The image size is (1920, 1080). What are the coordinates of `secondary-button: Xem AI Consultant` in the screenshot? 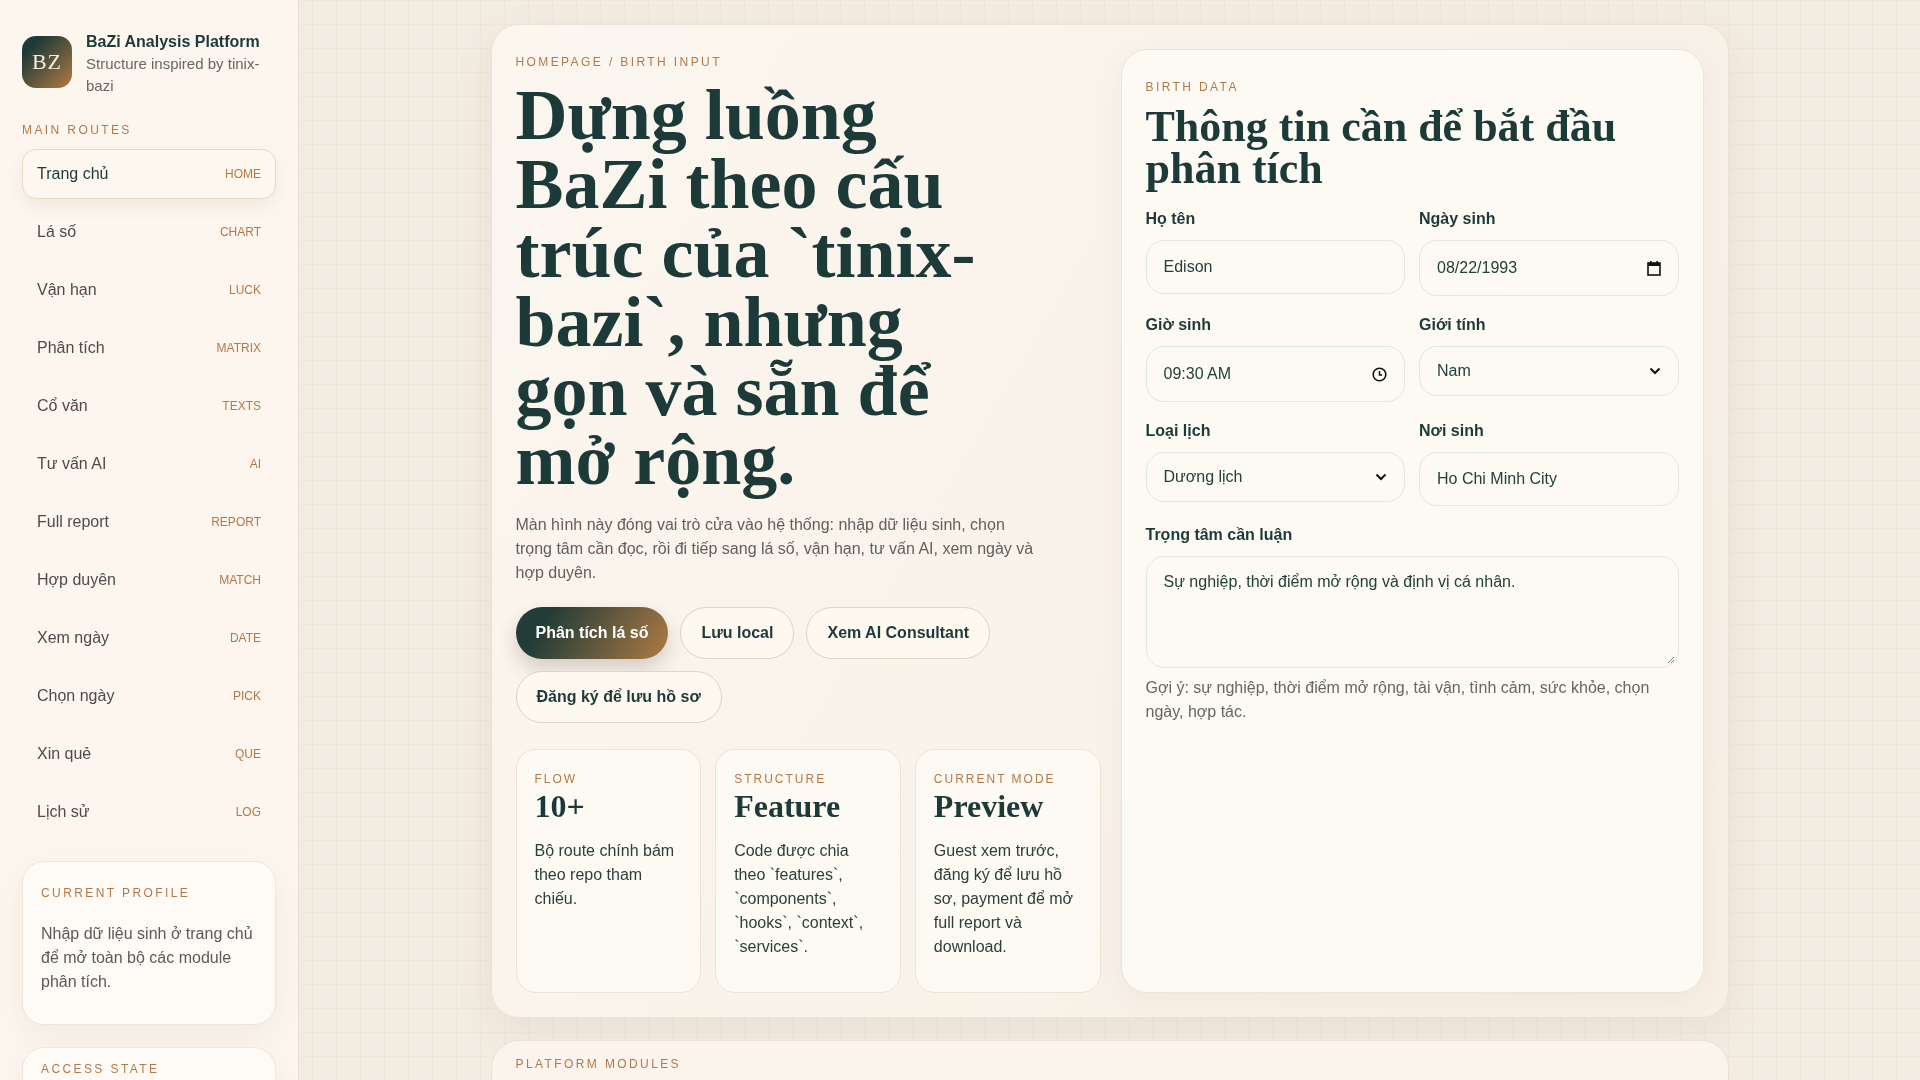 It's located at (898, 633).